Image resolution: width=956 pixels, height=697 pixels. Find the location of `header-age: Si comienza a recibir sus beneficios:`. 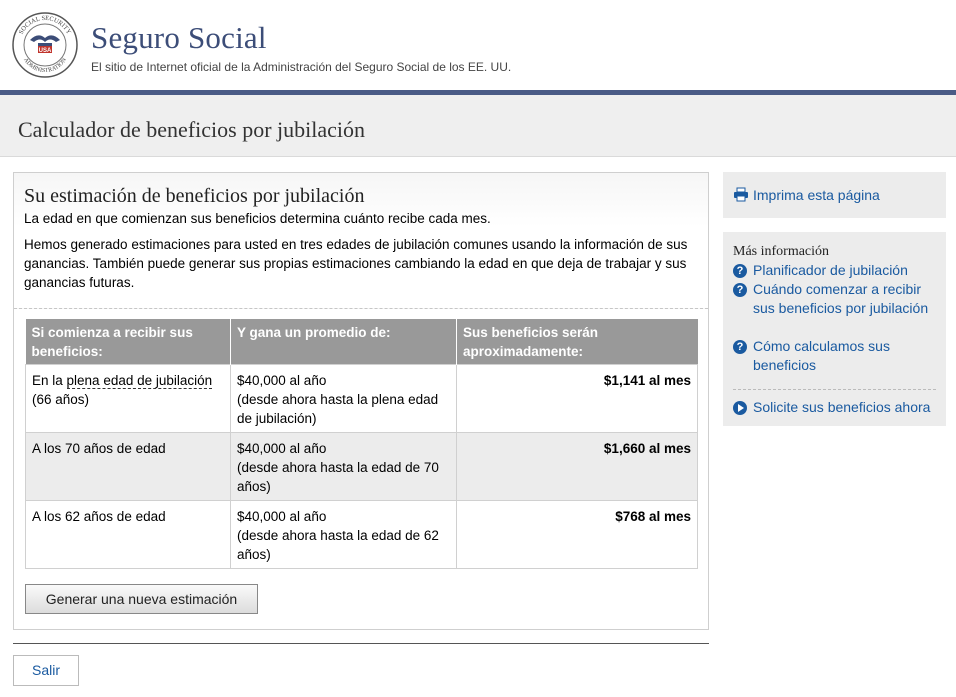

header-age: Si comienza a recibir sus beneficios: is located at coordinates (128, 342).